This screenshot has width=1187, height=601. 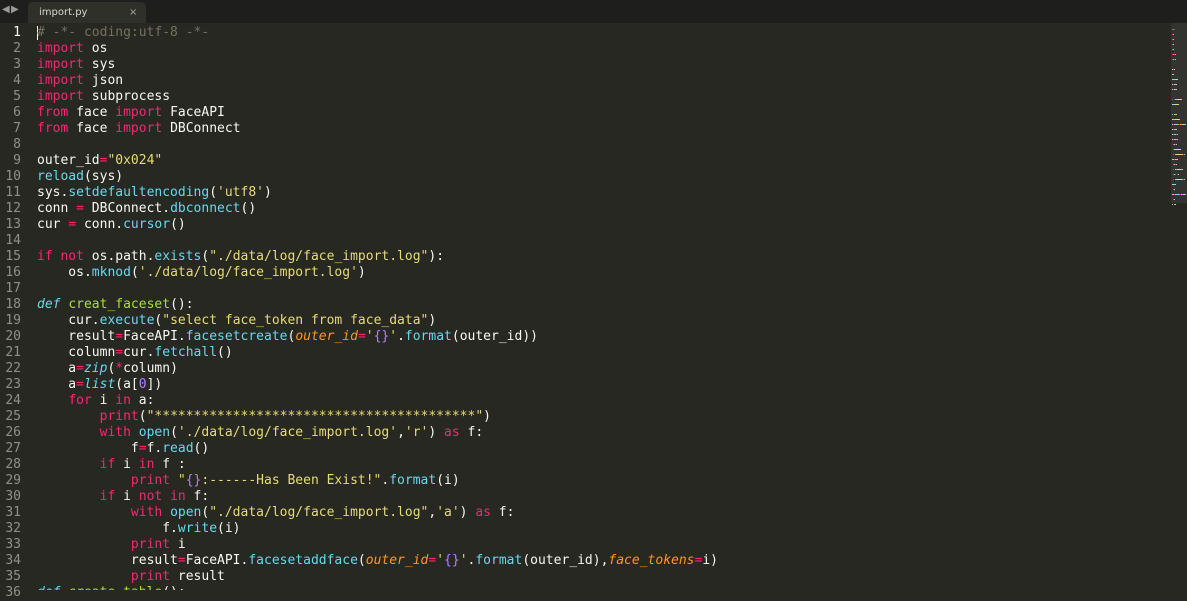 I want to click on file-tab: import.py ×, so click(x=87, y=12).